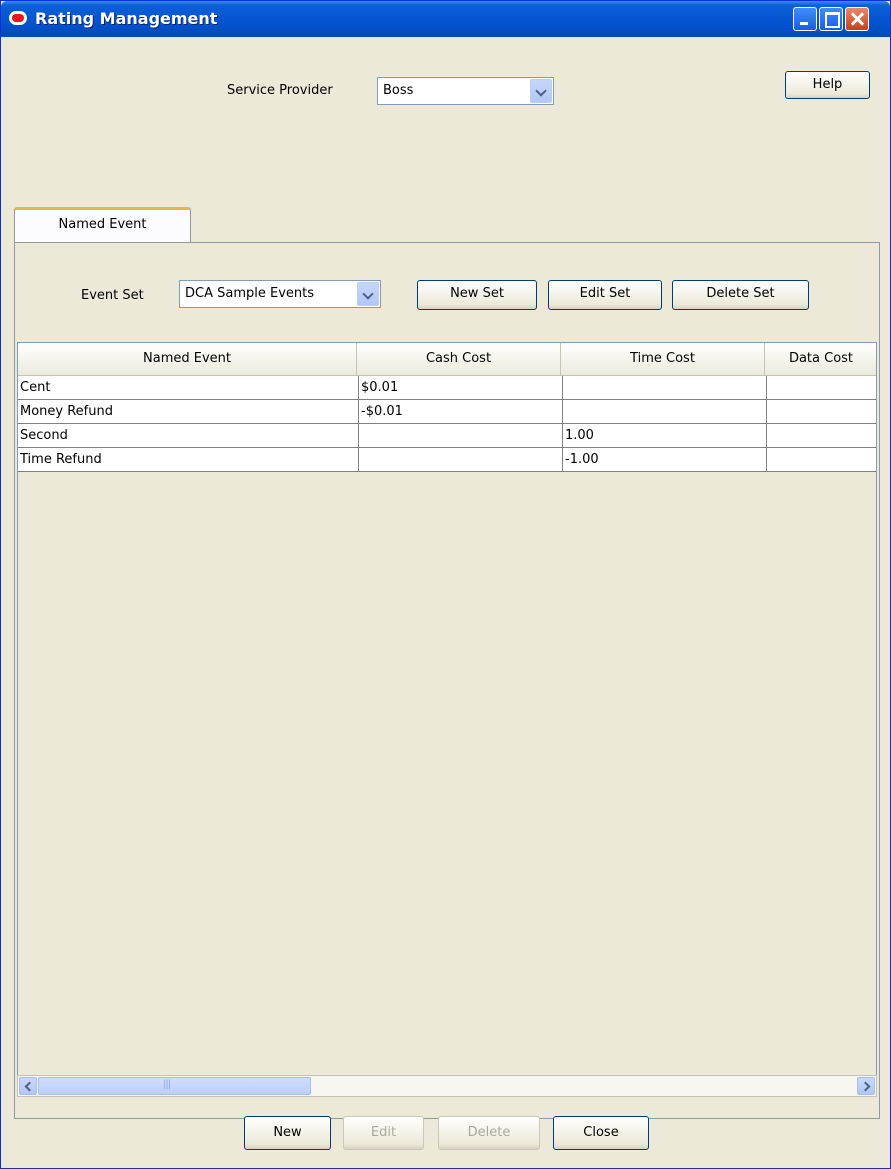  What do you see at coordinates (805, 19) in the screenshot?
I see `minimize-button` at bounding box center [805, 19].